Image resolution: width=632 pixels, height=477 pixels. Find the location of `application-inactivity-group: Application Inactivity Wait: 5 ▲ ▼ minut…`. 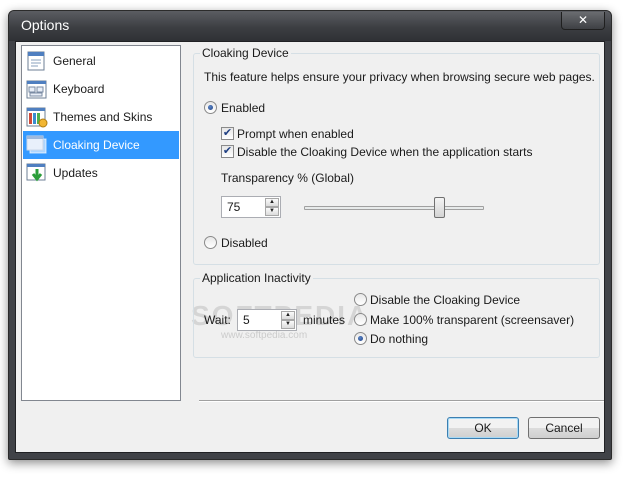

application-inactivity-group: Application Inactivity Wait: 5 ▲ ▼ minut… is located at coordinates (396, 314).